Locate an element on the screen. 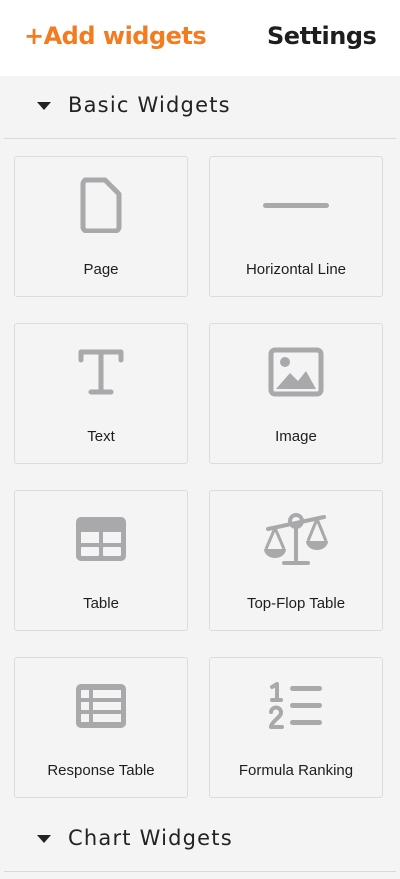 The height and width of the screenshot is (879, 400). section-chart-widgets: Chart Widgets is located at coordinates (200, 840).